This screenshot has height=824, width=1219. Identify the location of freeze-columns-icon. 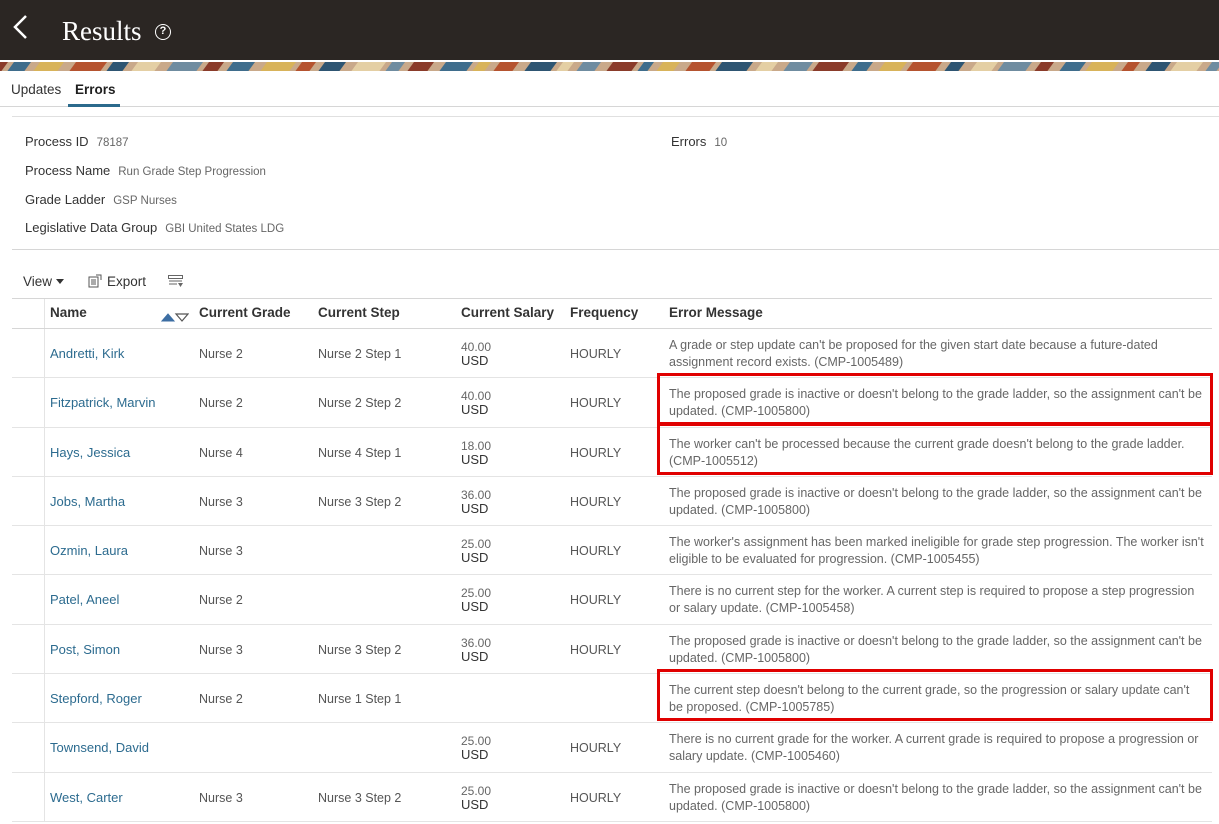
(176, 282).